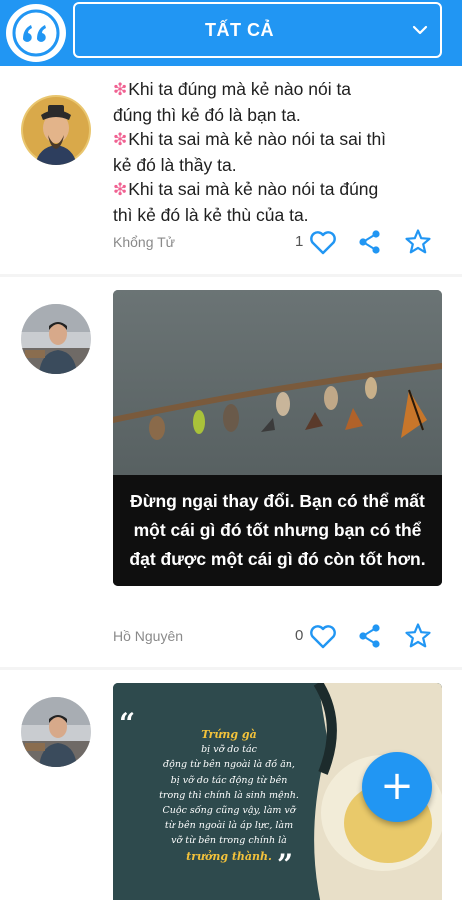  What do you see at coordinates (299, 635) in the screenshot?
I see `like-count: 0` at bounding box center [299, 635].